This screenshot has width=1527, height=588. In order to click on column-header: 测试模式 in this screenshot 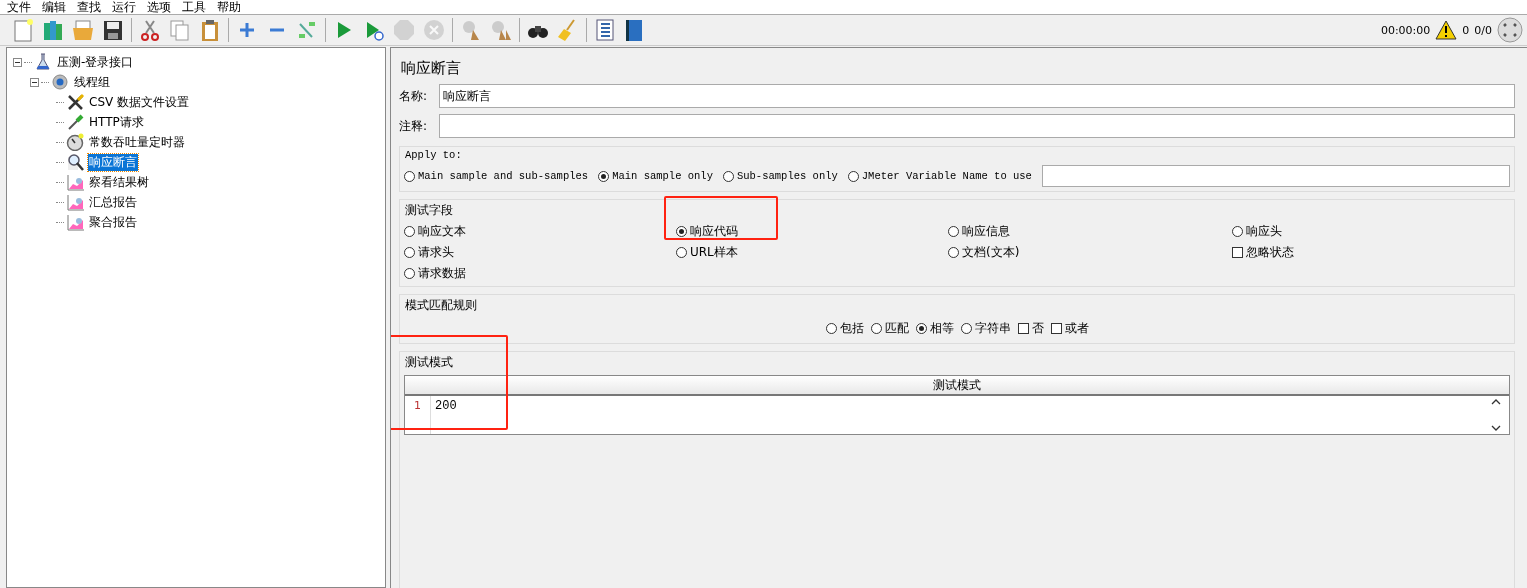, I will do `click(957, 386)`.